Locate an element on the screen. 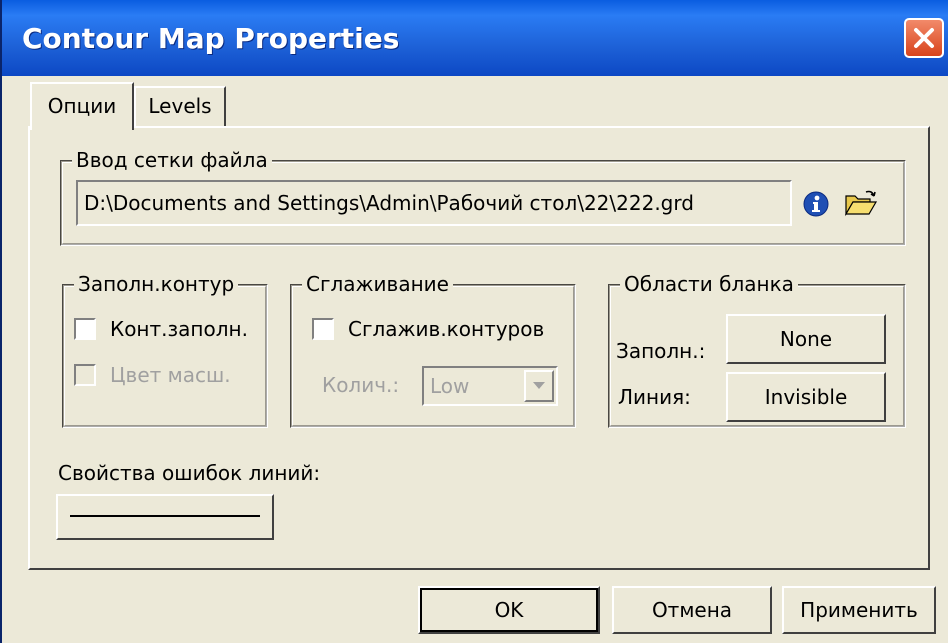 The width and height of the screenshot is (948, 643). fault-line-style-button is located at coordinates (165, 517).